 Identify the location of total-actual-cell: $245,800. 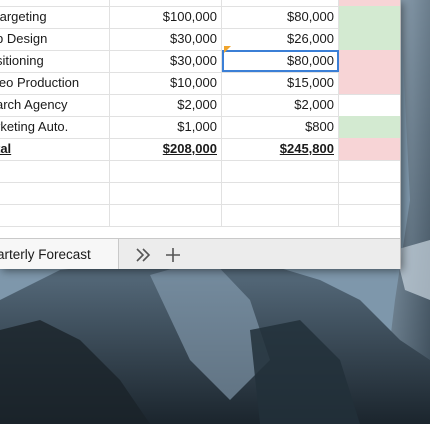
(280, 149).